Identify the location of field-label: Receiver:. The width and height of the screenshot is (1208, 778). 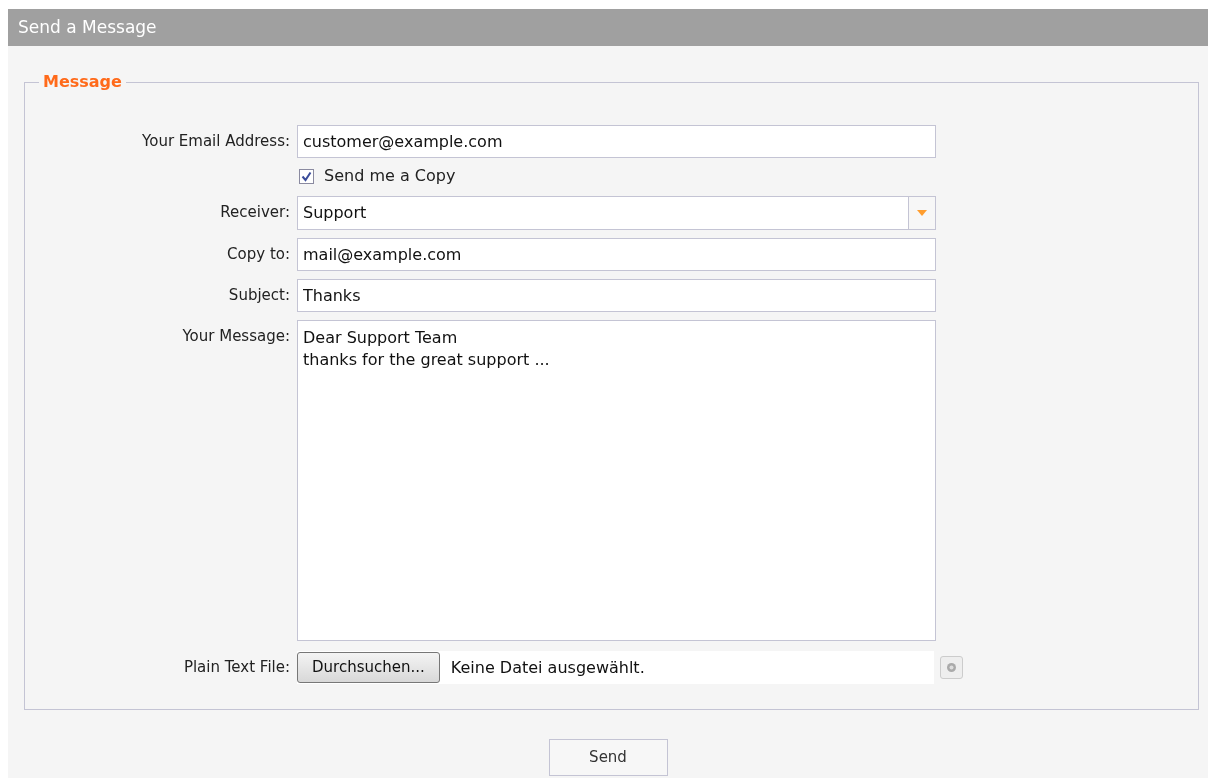
(255, 212).